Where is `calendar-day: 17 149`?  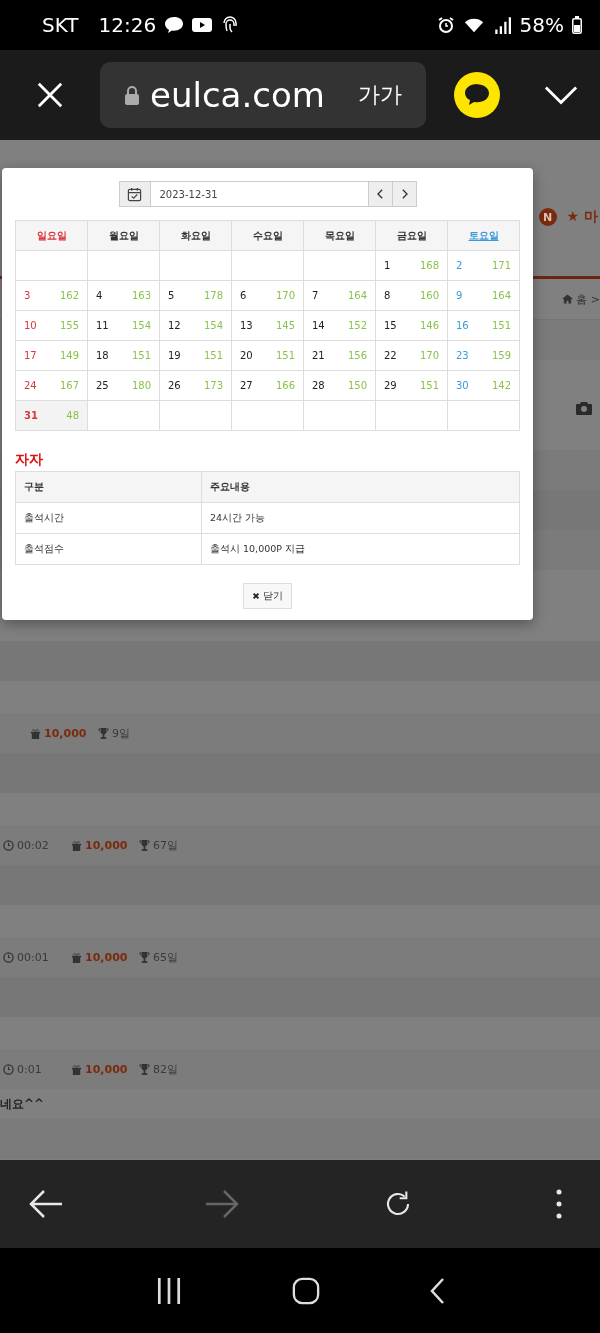
calendar-day: 17 149 is located at coordinates (51, 355).